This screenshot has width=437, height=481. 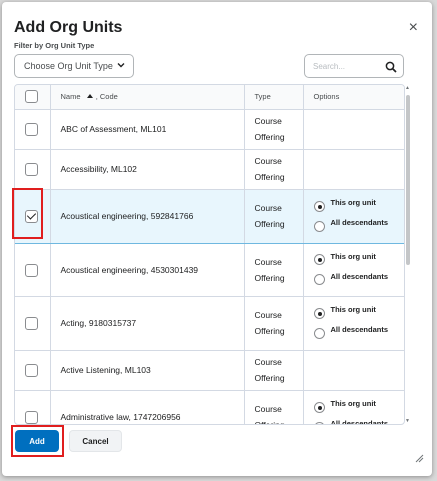 I want to click on table-row: Accessibility, ML102 Course Offering, so click(x=209, y=169).